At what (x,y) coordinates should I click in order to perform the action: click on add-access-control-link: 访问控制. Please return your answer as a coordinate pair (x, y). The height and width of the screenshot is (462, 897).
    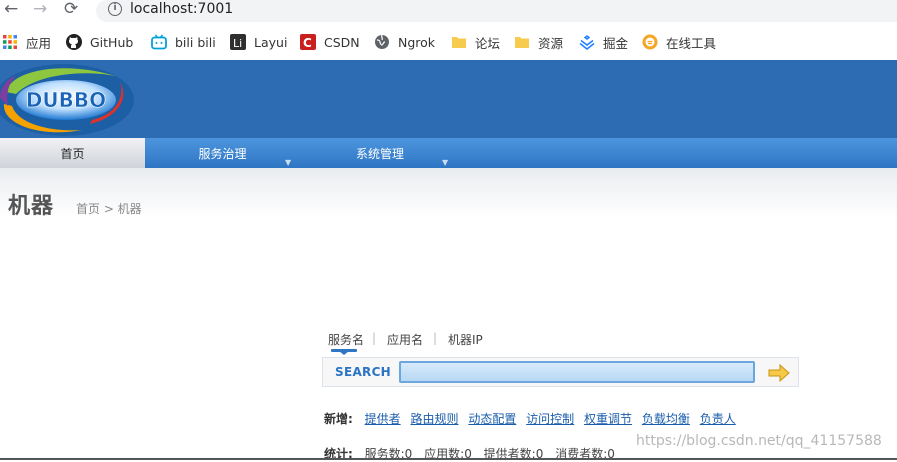
    Looking at the image, I should click on (550, 419).